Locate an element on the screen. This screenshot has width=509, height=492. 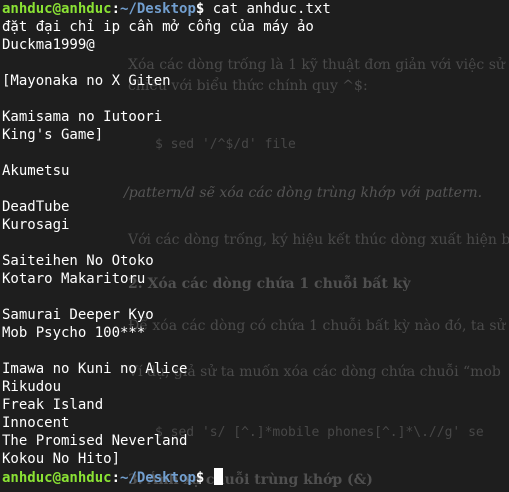
output-line: Duckma1999@ is located at coordinates (48, 45).